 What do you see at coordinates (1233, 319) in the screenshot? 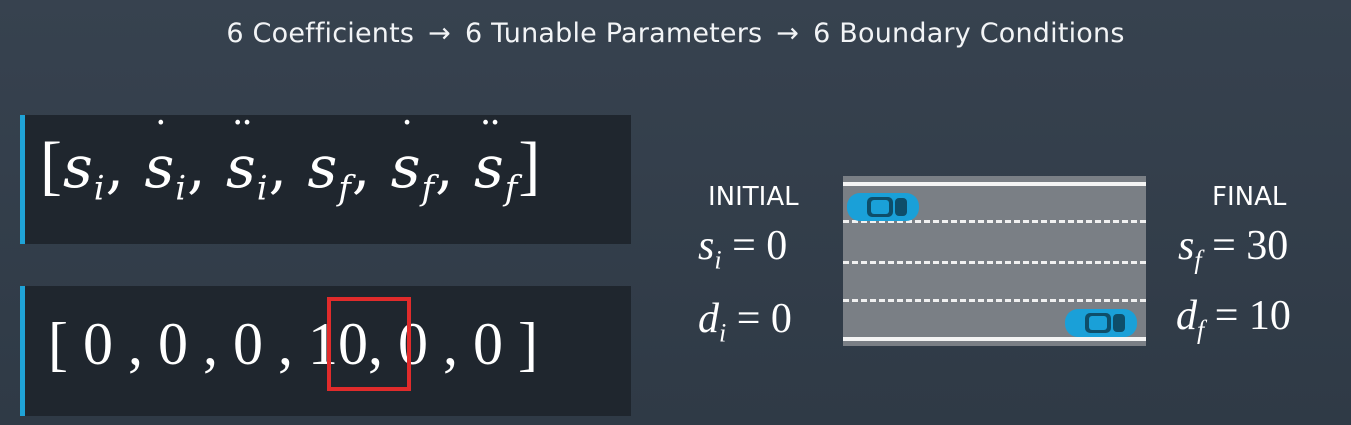
I see `final-d-equation: df = 10` at bounding box center [1233, 319].